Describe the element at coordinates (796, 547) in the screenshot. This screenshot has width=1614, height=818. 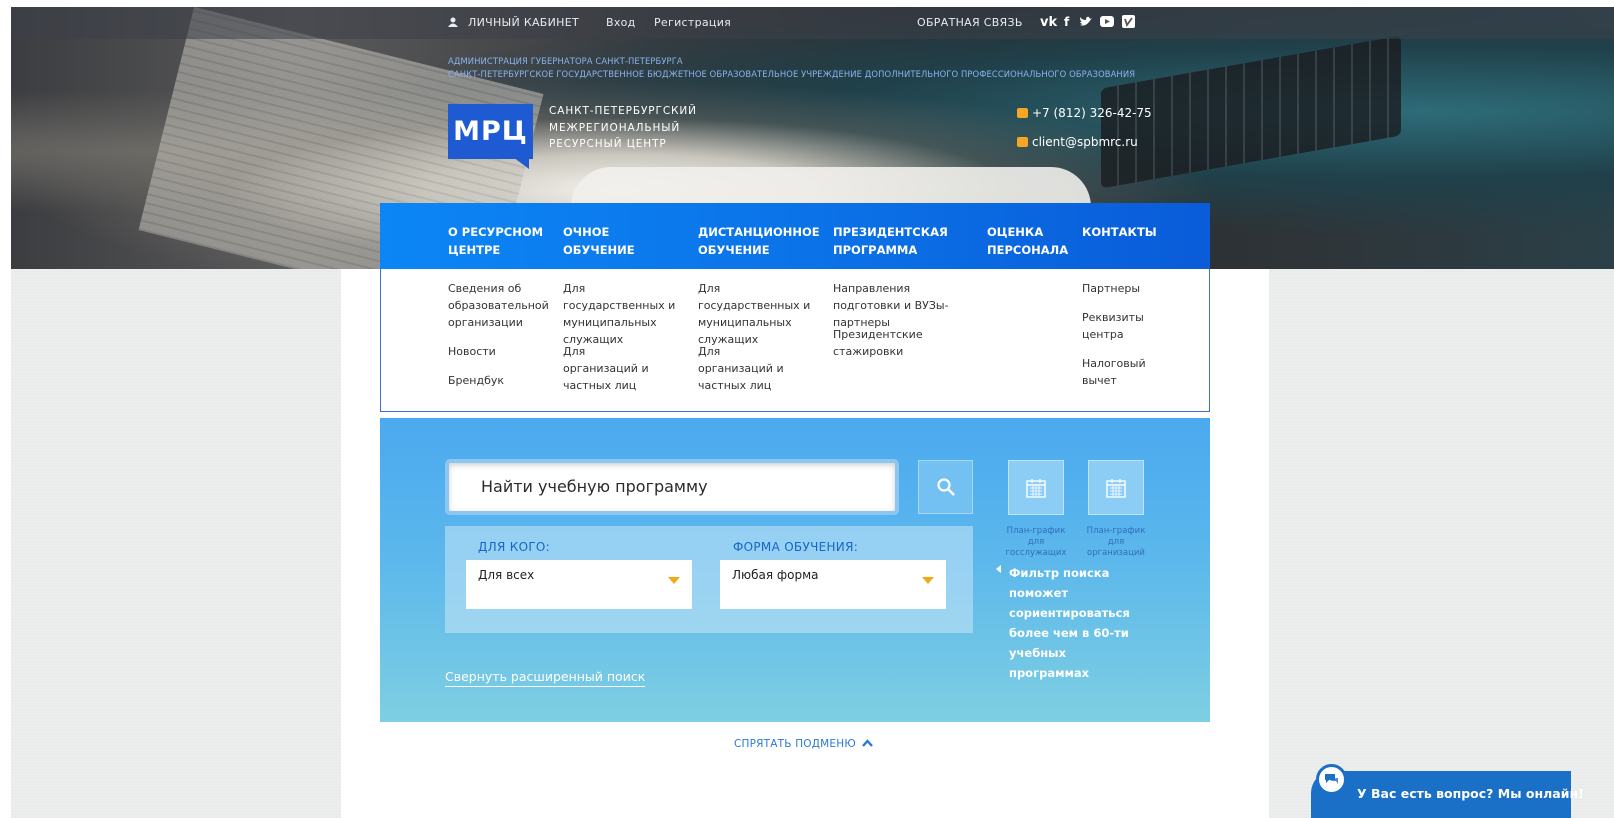
I see `form-label: ФОРМА ОБУЧЕНИЯ:` at that location.